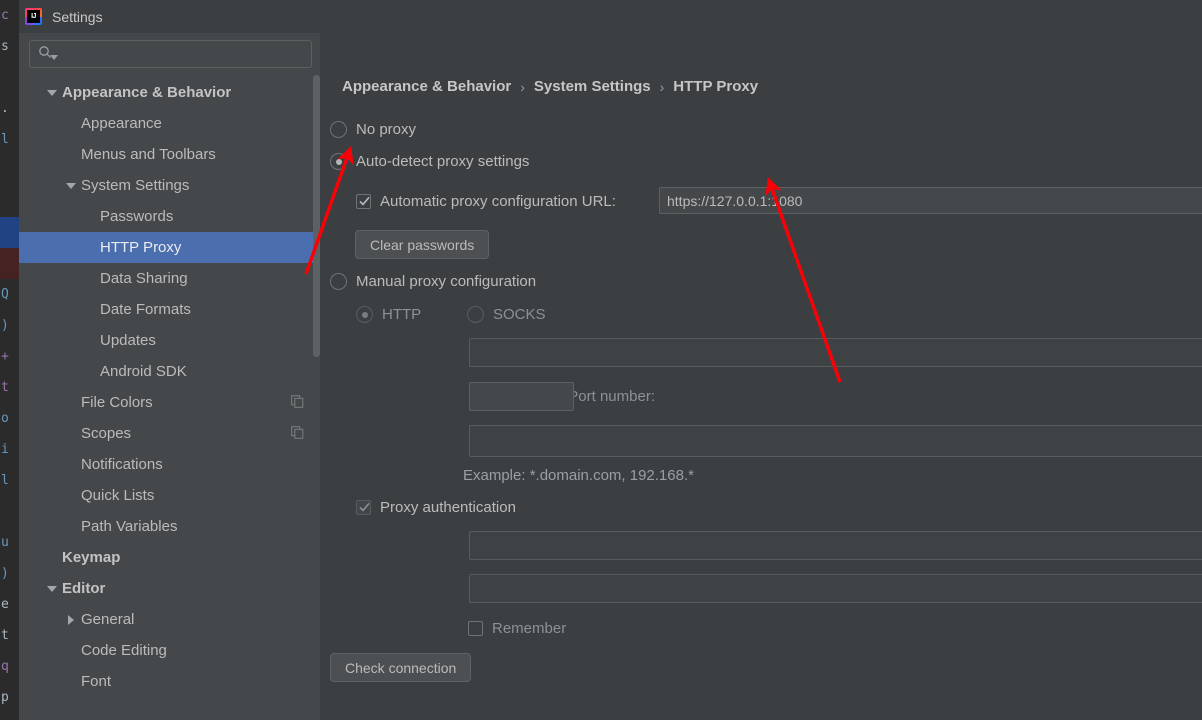  What do you see at coordinates (338, 129) in the screenshot?
I see `no-proxy-radio` at bounding box center [338, 129].